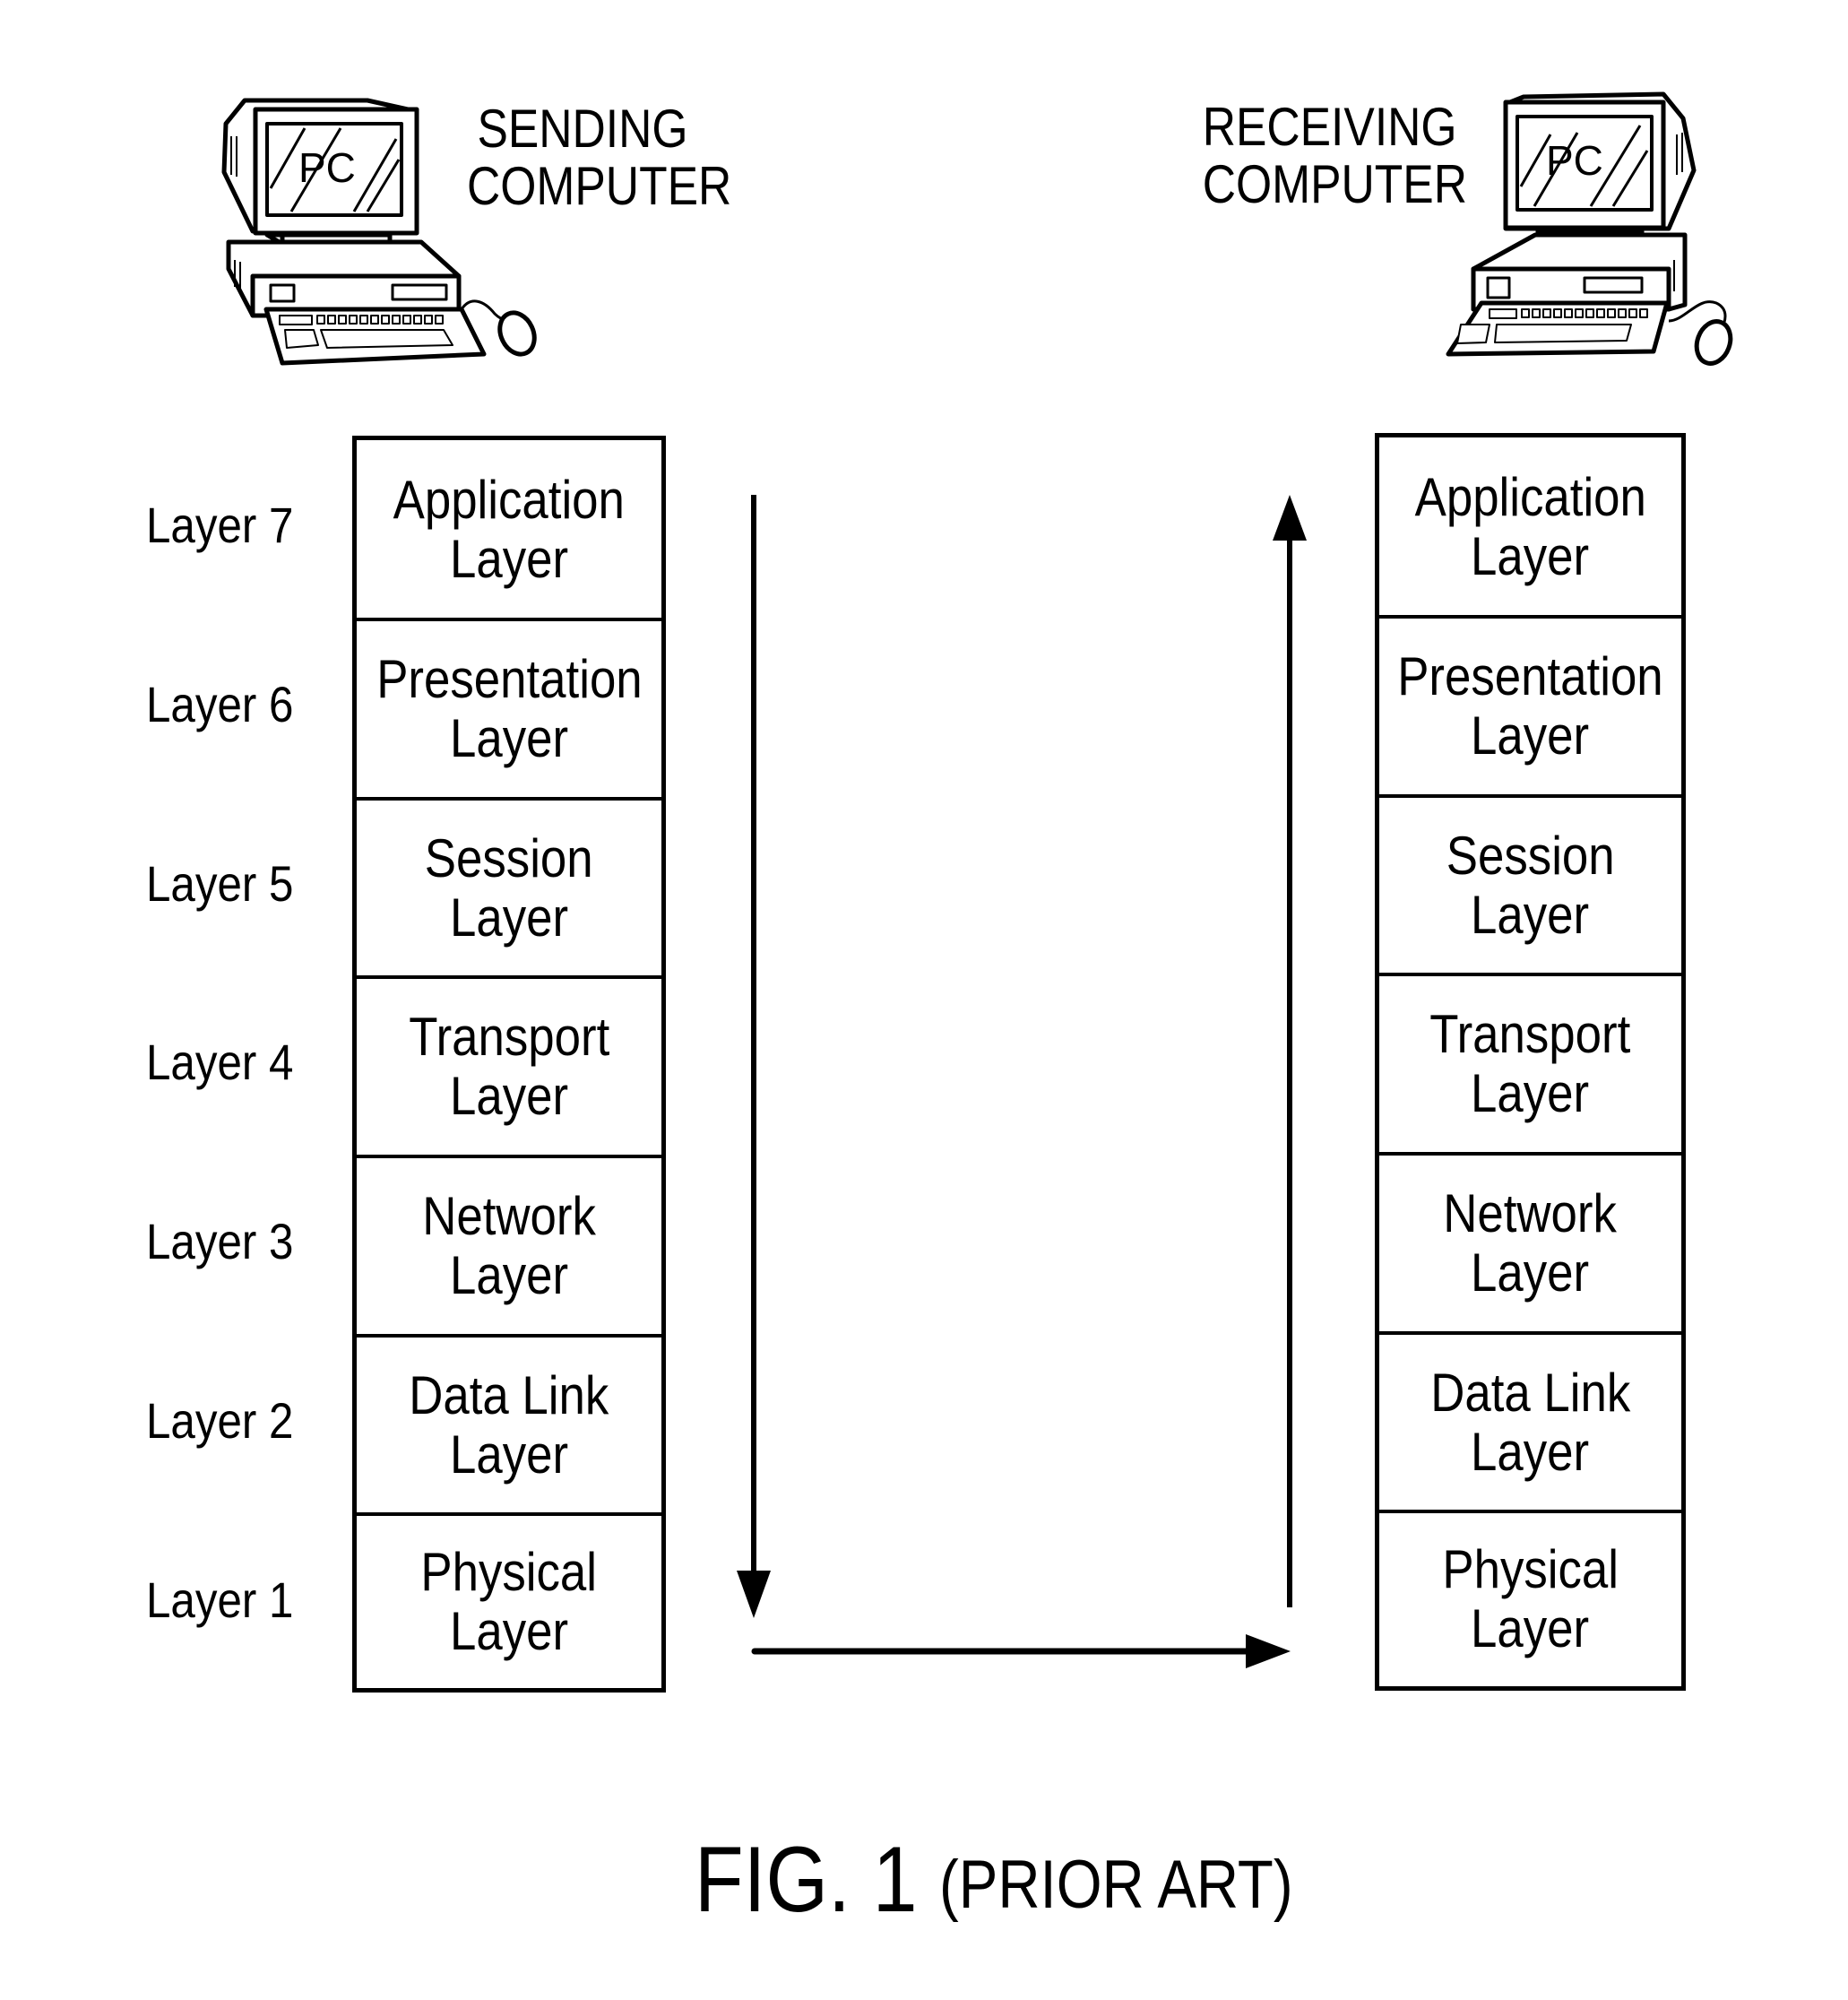 Image resolution: width=1848 pixels, height=2000 pixels. I want to click on sending-data-link-layer: Data Link Layer, so click(509, 1425).